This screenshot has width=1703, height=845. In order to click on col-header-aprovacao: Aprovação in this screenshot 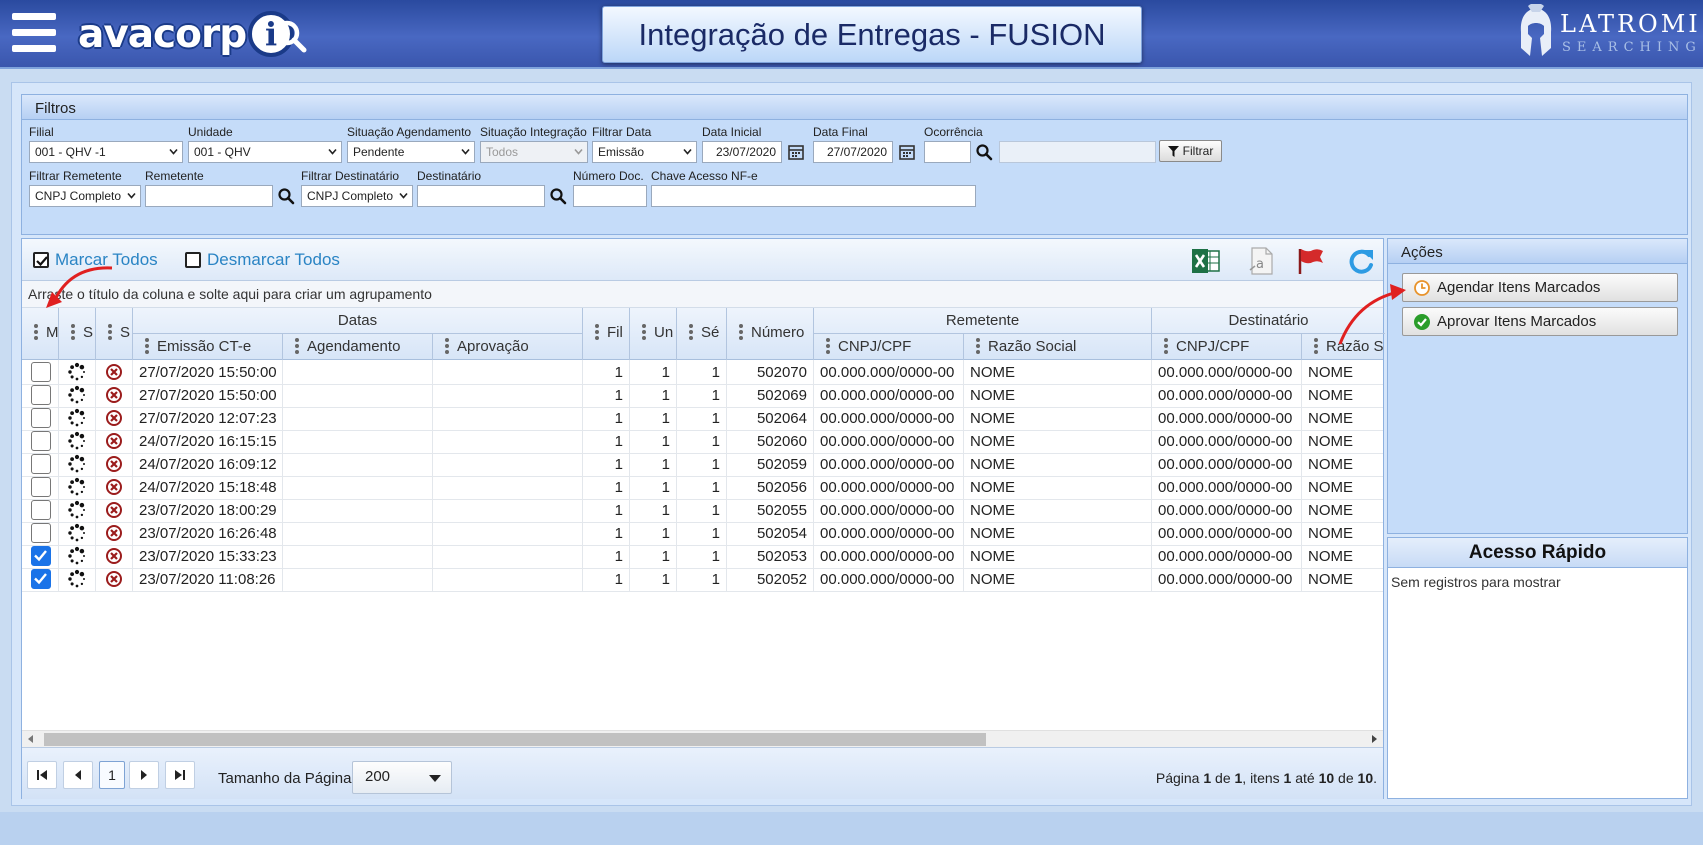, I will do `click(508, 347)`.